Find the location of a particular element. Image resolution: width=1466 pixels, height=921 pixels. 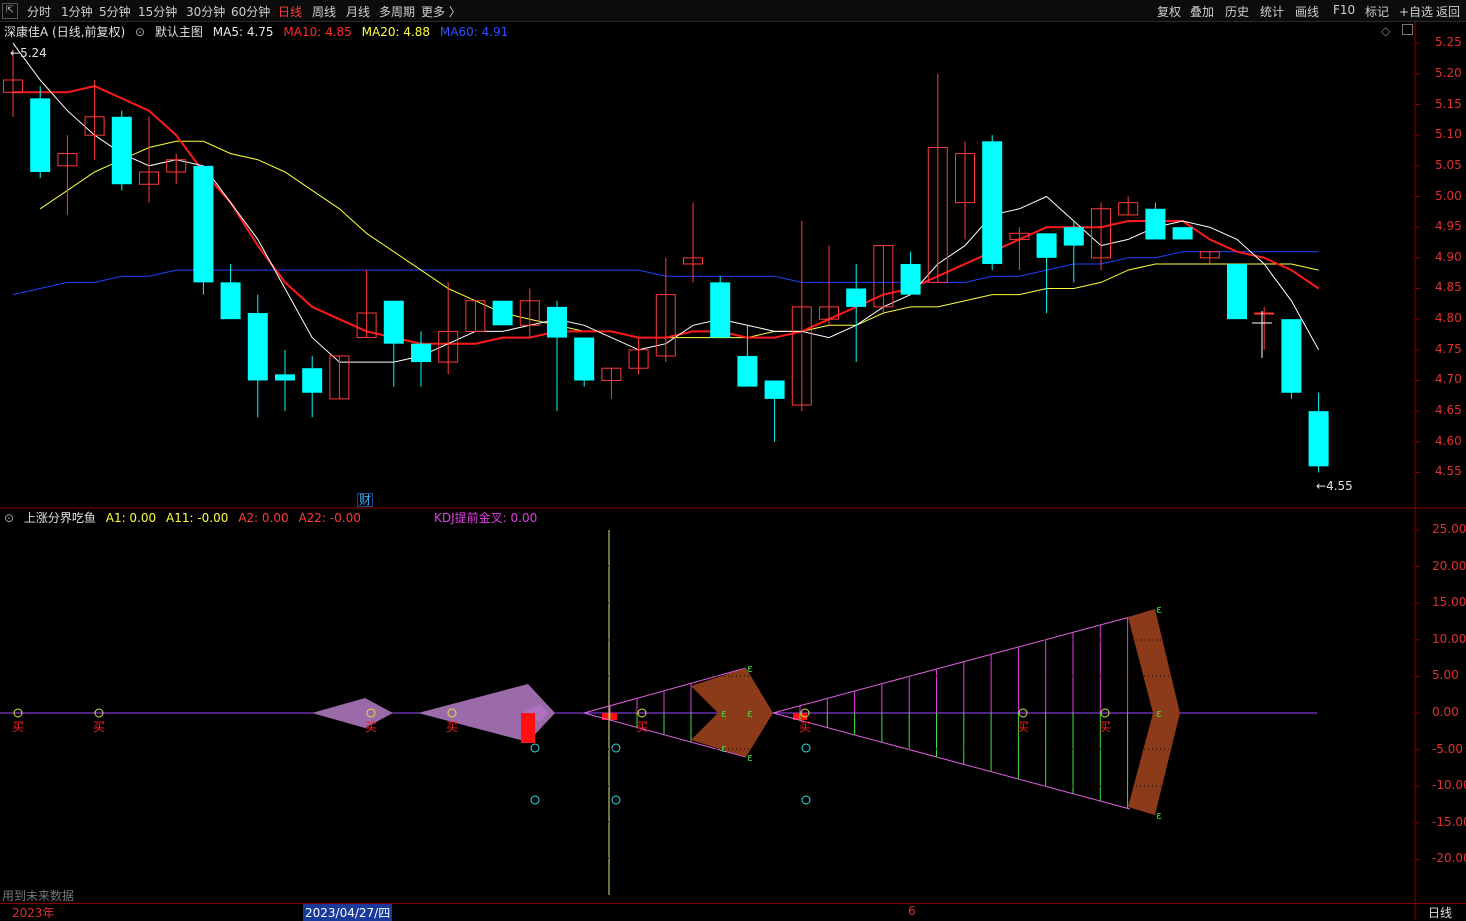

price-tick-label: 4.70 is located at coordinates (1448, 379).